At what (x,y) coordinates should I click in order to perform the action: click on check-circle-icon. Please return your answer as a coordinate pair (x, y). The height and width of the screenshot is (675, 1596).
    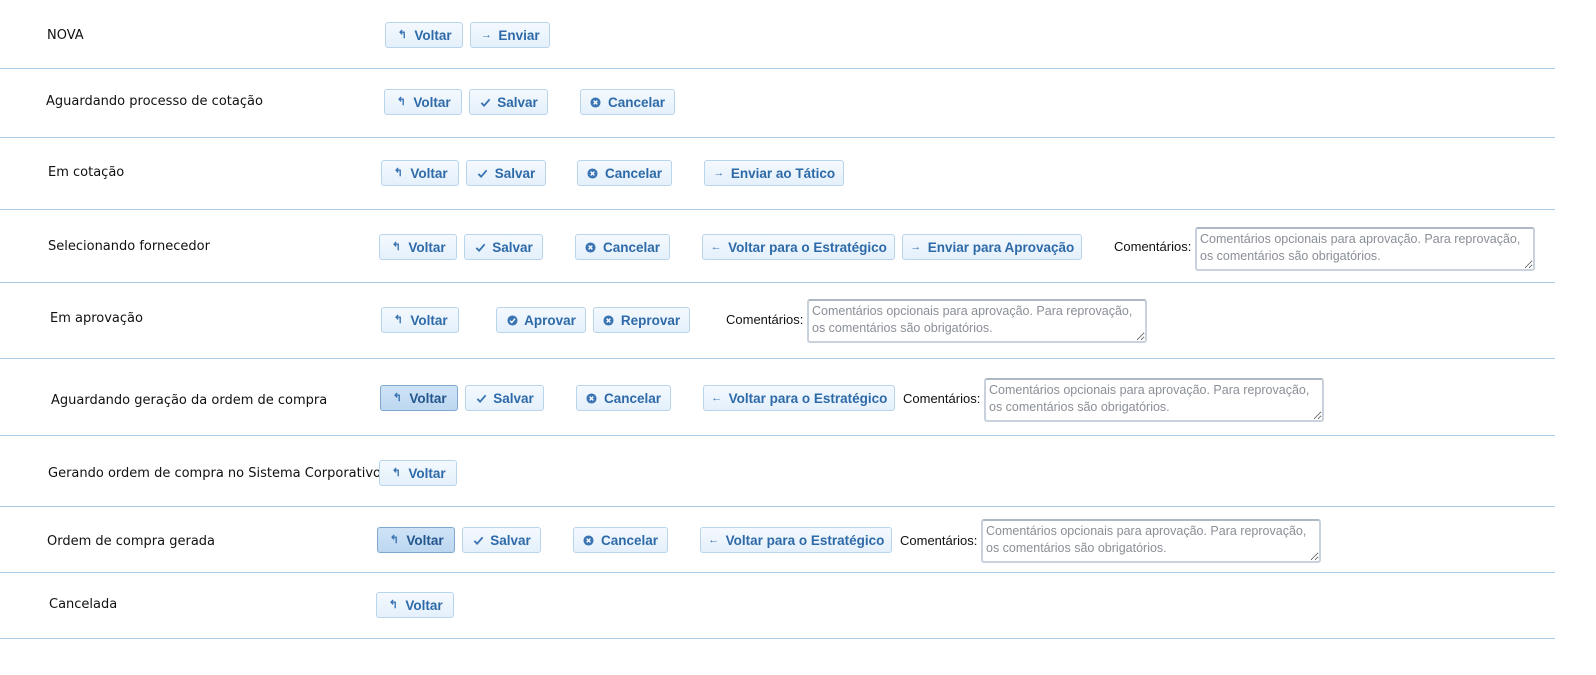
    Looking at the image, I should click on (512, 320).